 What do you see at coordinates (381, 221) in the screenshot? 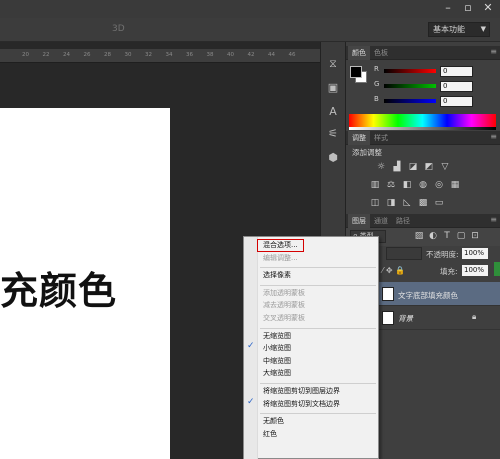
I see `tab-channels: 通道` at bounding box center [381, 221].